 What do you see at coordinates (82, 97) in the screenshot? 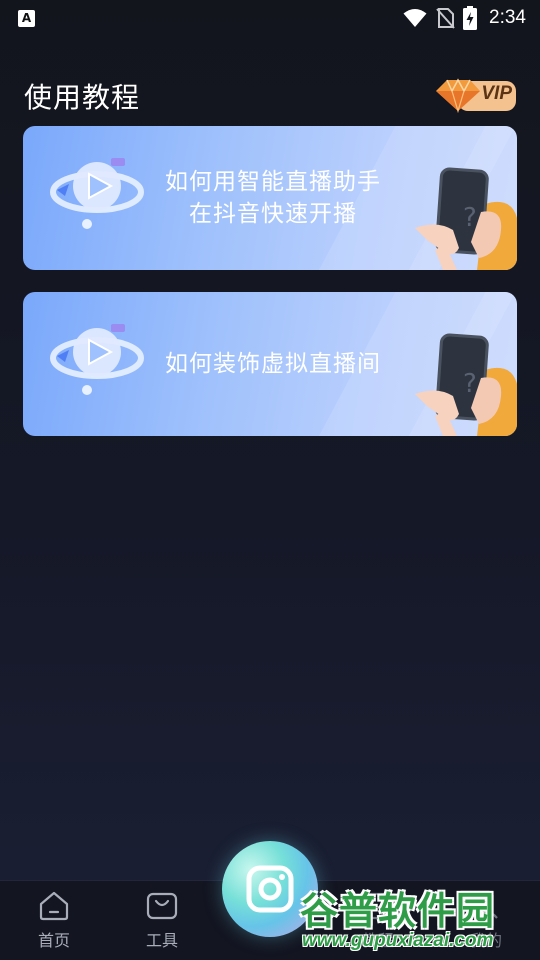
I see `page-title: 使用教程` at bounding box center [82, 97].